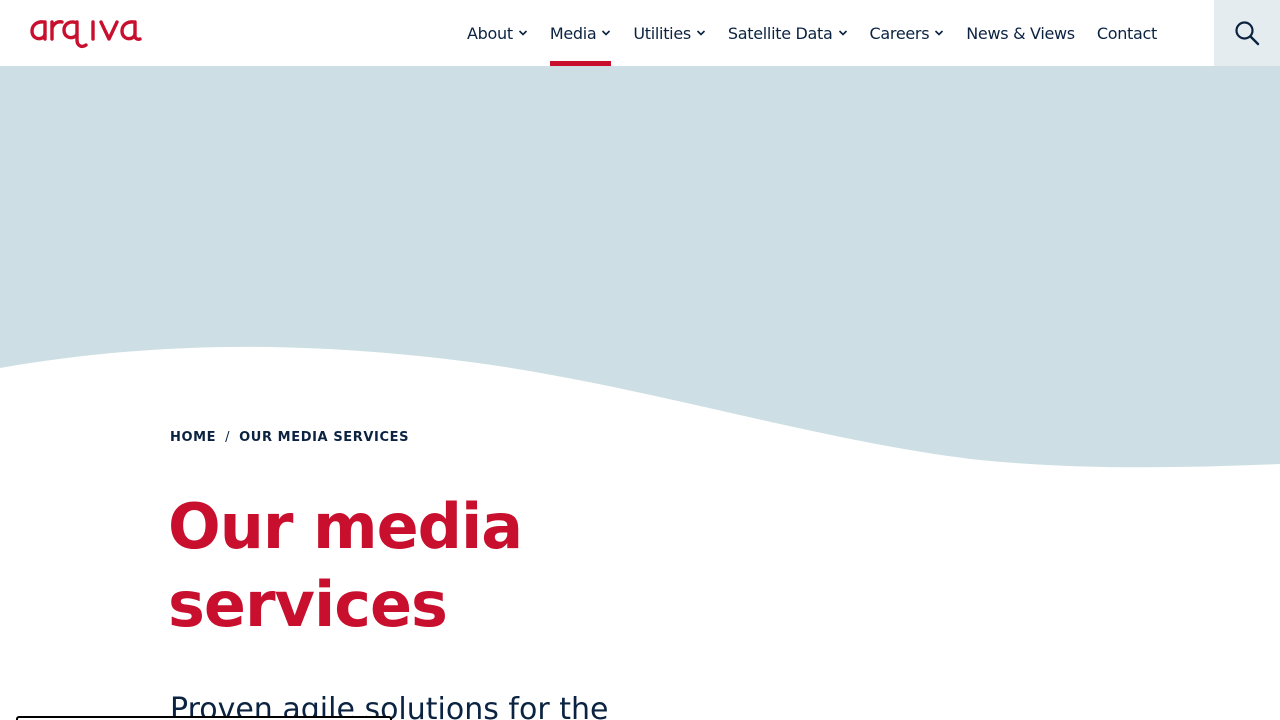  Describe the element at coordinates (86, 34) in the screenshot. I see `arqiva-logo-mark` at that location.